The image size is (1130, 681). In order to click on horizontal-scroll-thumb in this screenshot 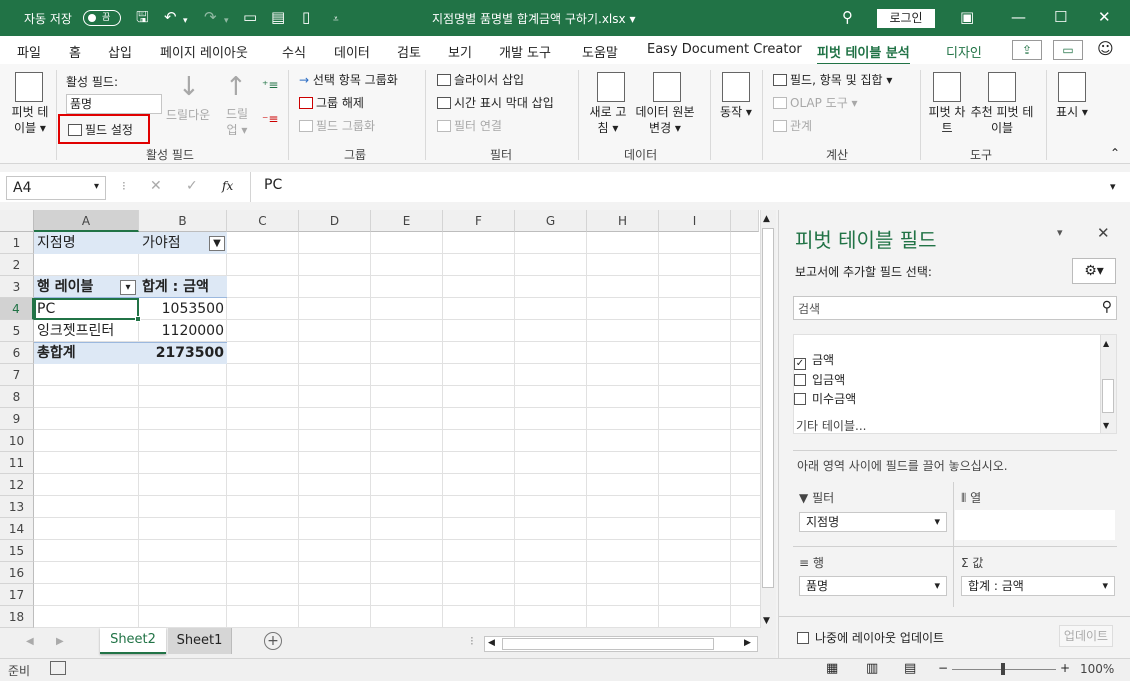, I will do `click(608, 644)`.